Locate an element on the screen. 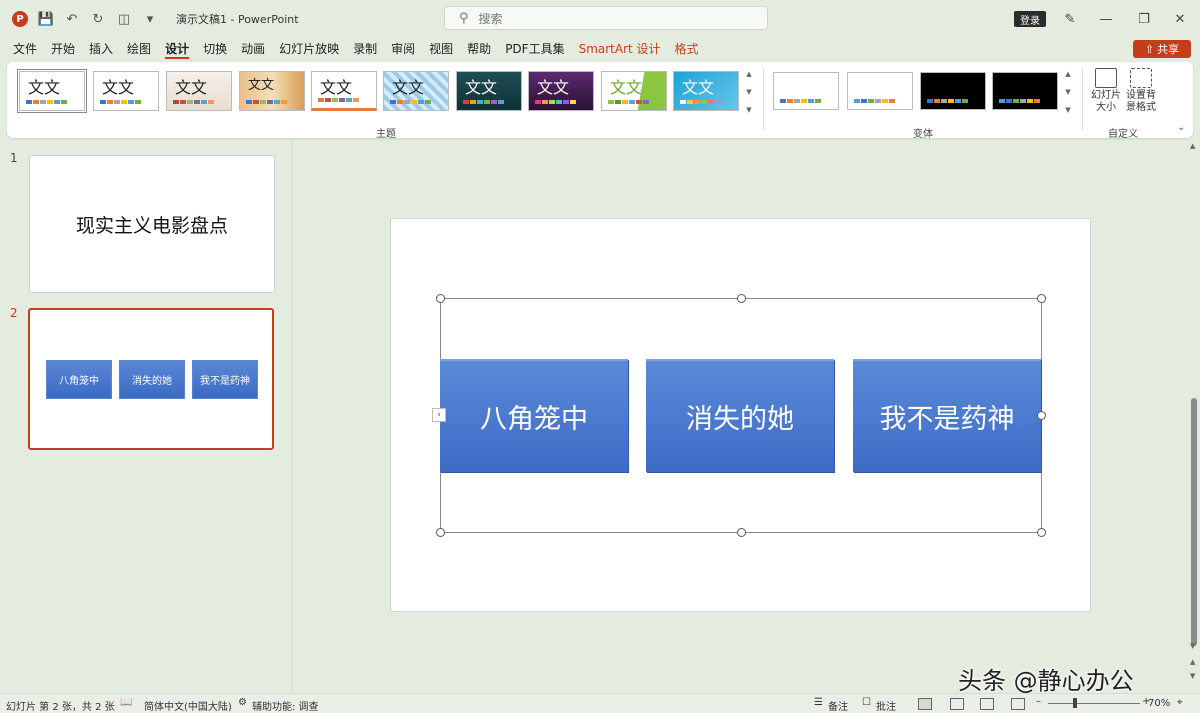  theme-2: 文文 is located at coordinates (126, 91).